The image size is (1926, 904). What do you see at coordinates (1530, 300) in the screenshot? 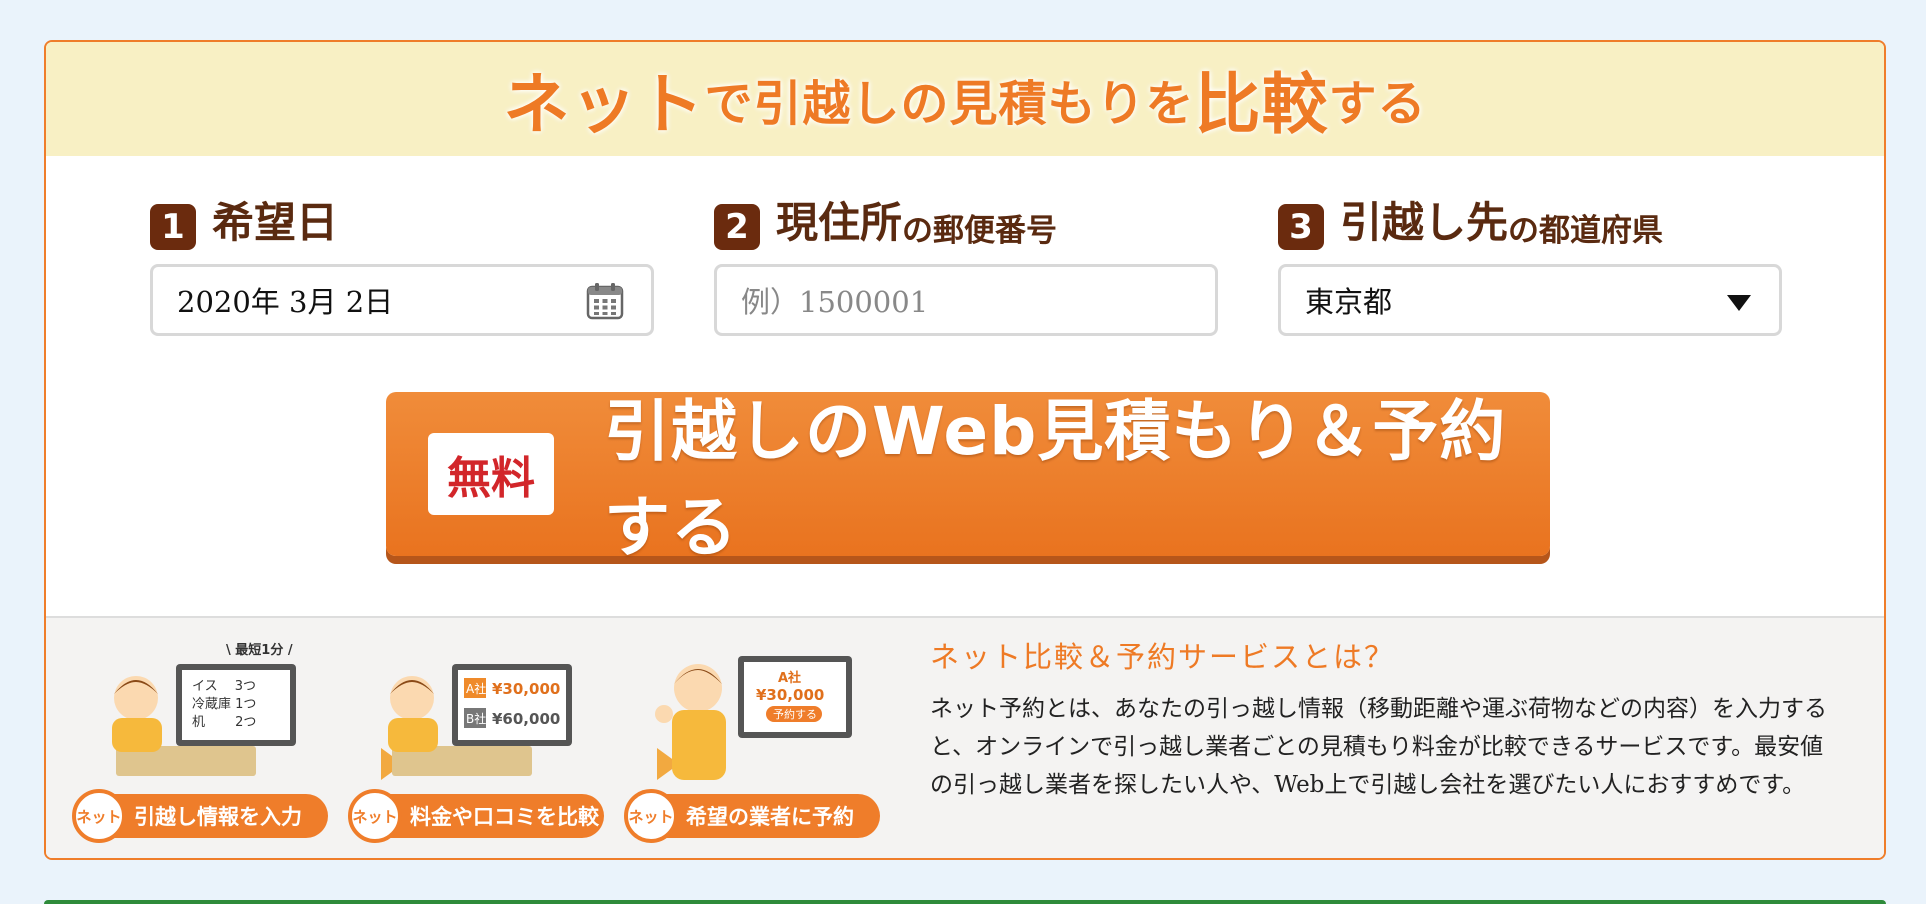
I see `prefecture-select: 東京都` at bounding box center [1530, 300].